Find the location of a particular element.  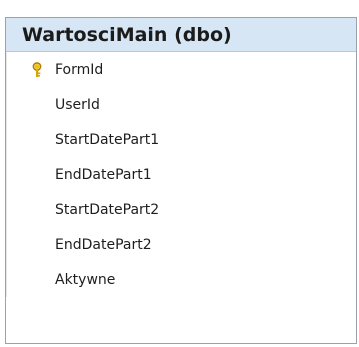

column-name: StartDatePart1 is located at coordinates (107, 139).